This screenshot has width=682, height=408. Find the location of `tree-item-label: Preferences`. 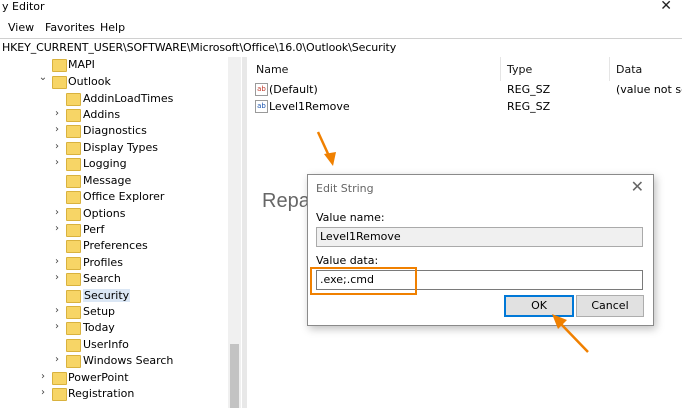

tree-item-label: Preferences is located at coordinates (115, 245).